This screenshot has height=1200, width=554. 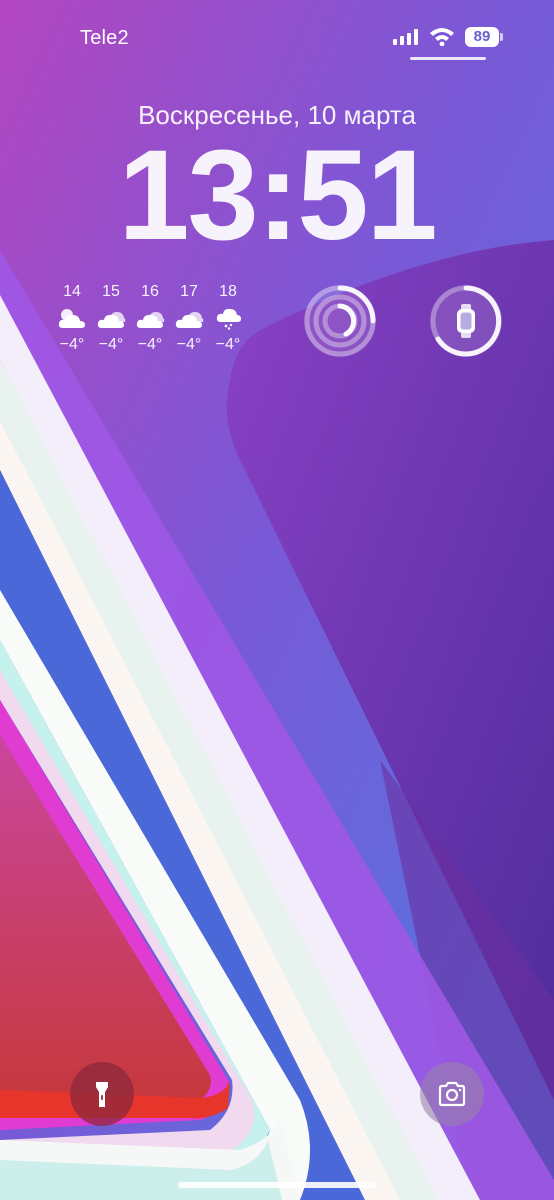 I want to click on camera-button, so click(x=452, y=1094).